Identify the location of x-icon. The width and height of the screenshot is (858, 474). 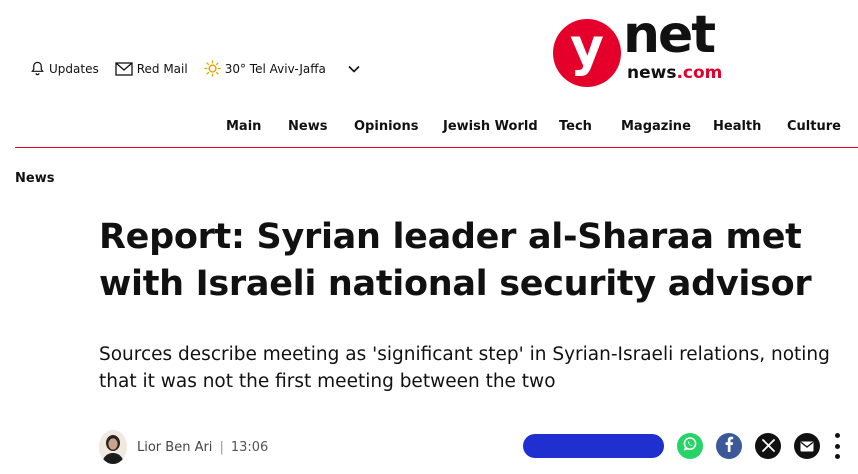
(768, 446).